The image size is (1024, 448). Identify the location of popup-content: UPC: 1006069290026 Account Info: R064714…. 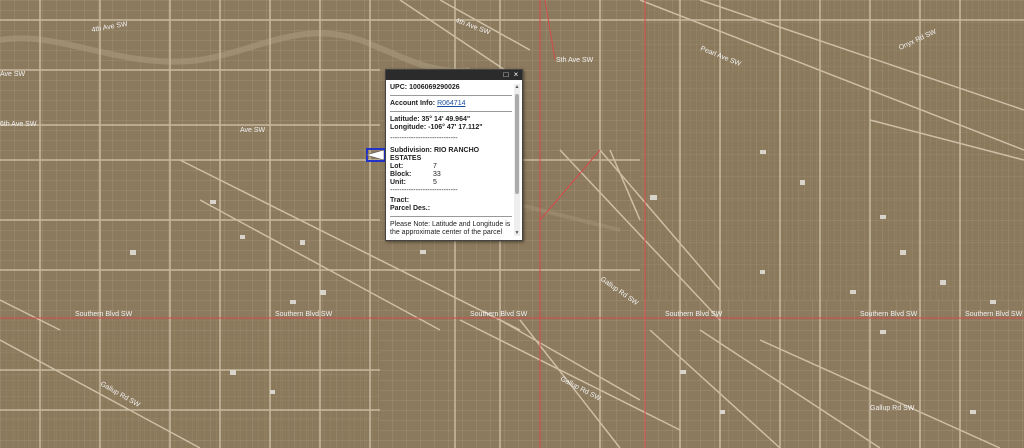
(451, 160).